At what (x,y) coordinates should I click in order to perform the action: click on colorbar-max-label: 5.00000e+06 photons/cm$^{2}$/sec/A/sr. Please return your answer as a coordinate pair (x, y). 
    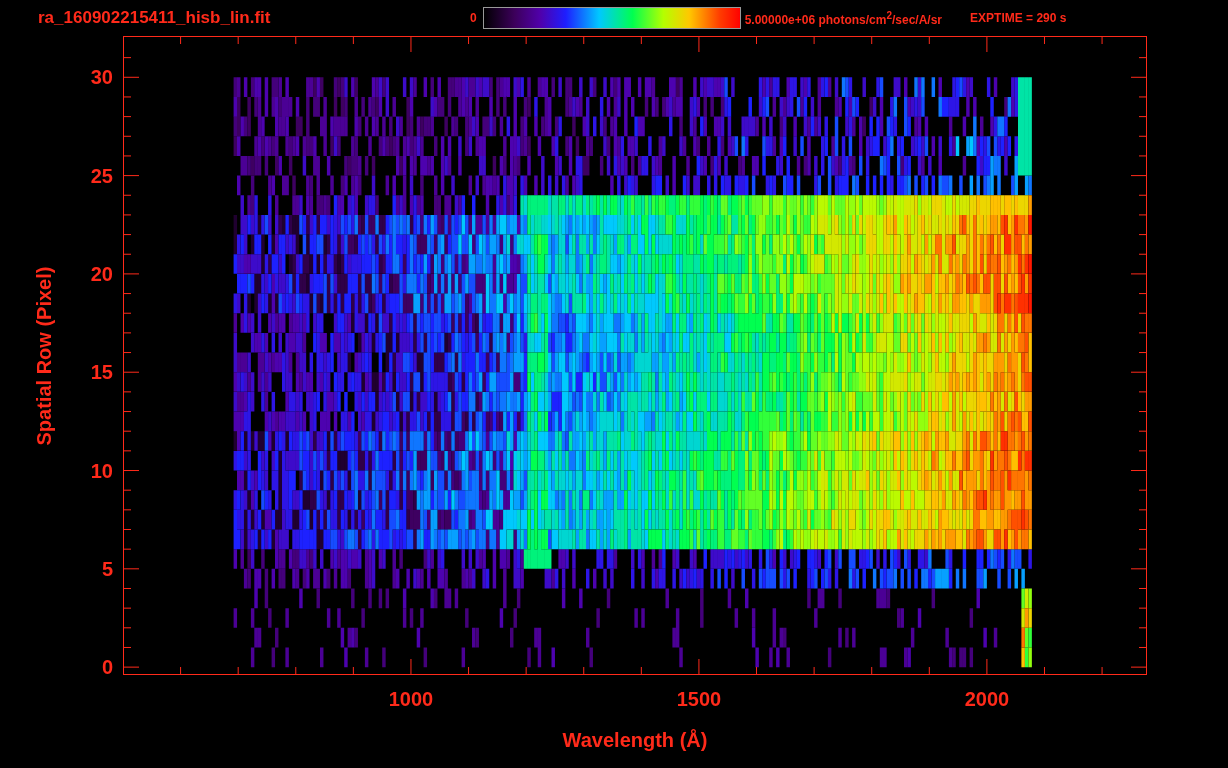
    Looking at the image, I should click on (843, 18).